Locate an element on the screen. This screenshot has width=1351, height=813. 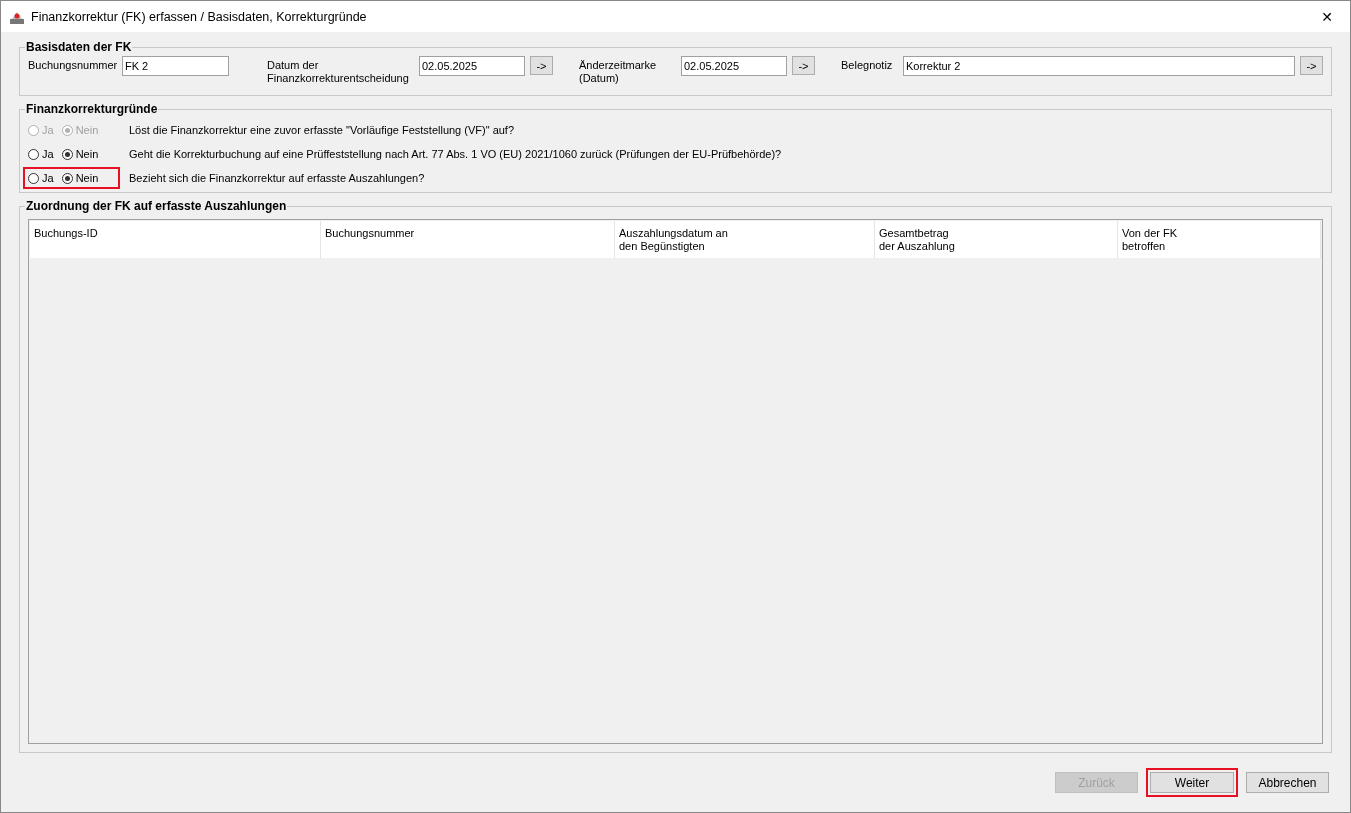
column-header: Gesamtbetrag der Auszahlung is located at coordinates (996, 239).